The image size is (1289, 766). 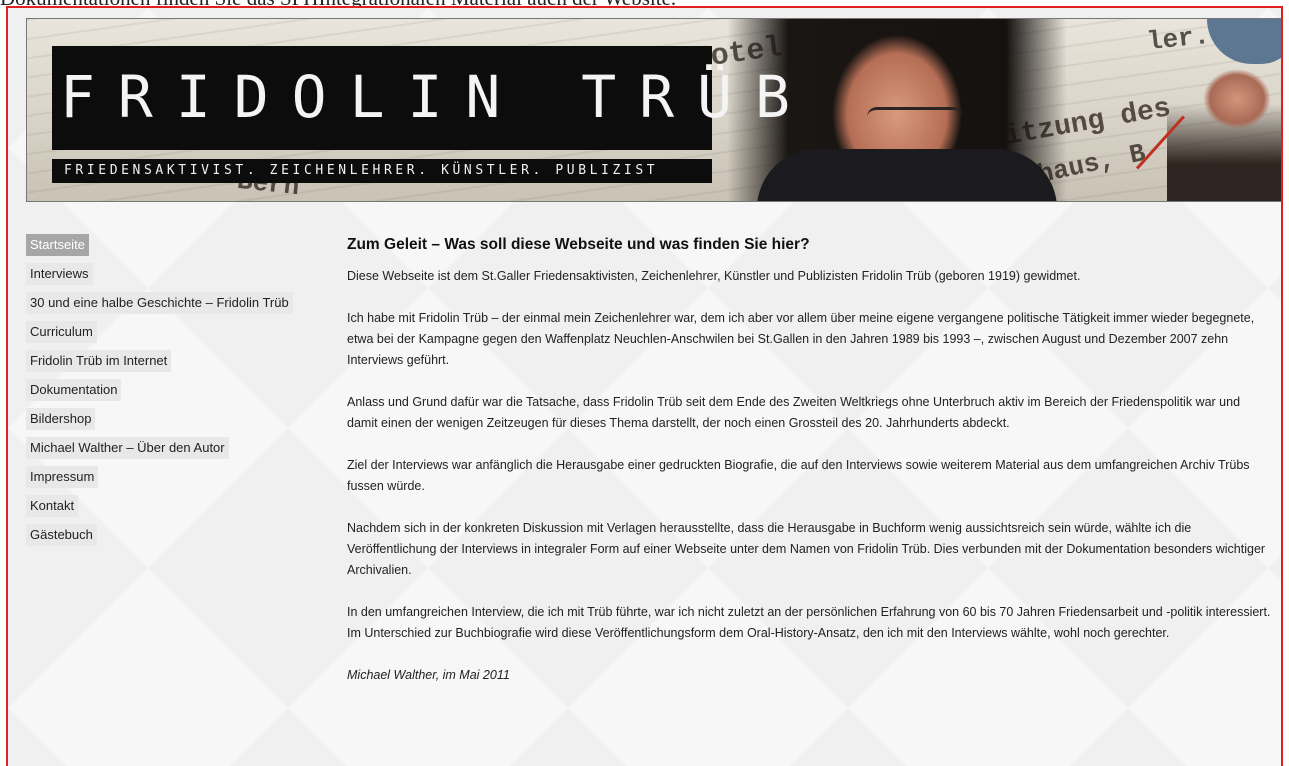 I want to click on cap-shape, so click(x=1244, y=41).